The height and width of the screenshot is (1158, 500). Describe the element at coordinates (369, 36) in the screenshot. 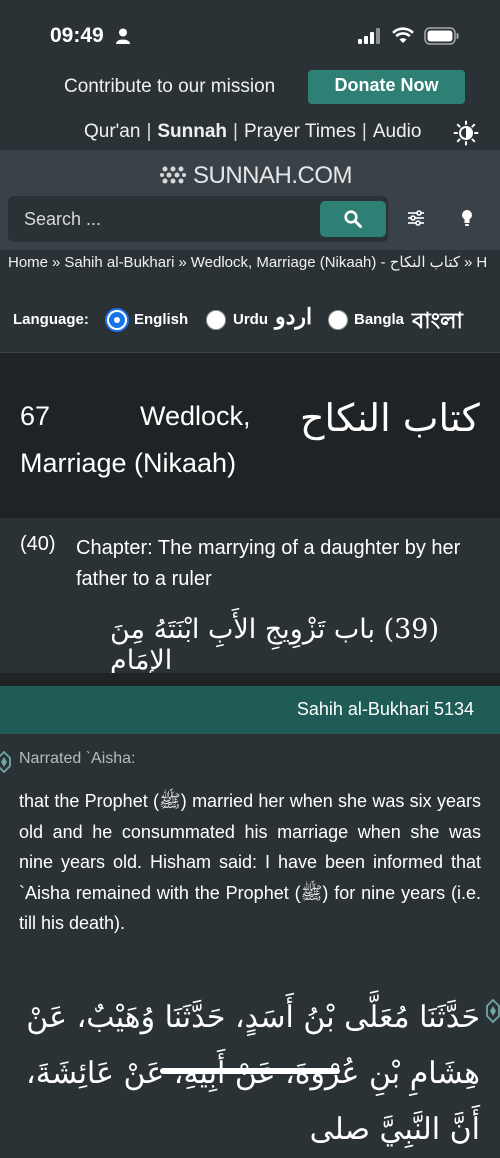

I see `signal-icon` at that location.